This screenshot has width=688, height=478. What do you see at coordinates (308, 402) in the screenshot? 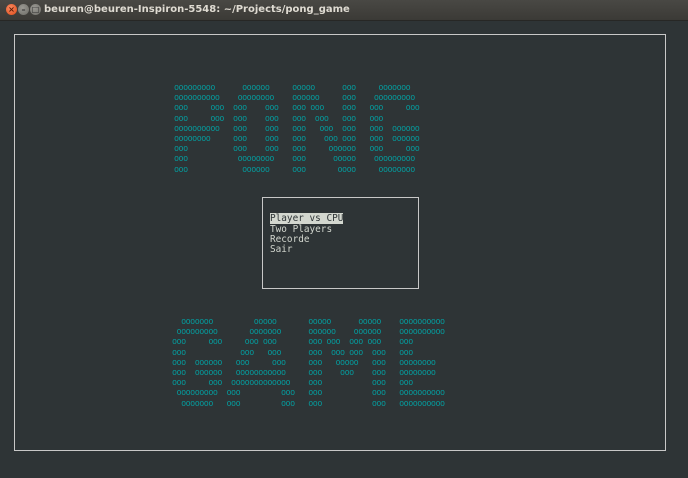
I see `banner-line: ooooooo ooo ooo ooo ooo oooooooooo` at bounding box center [308, 402].